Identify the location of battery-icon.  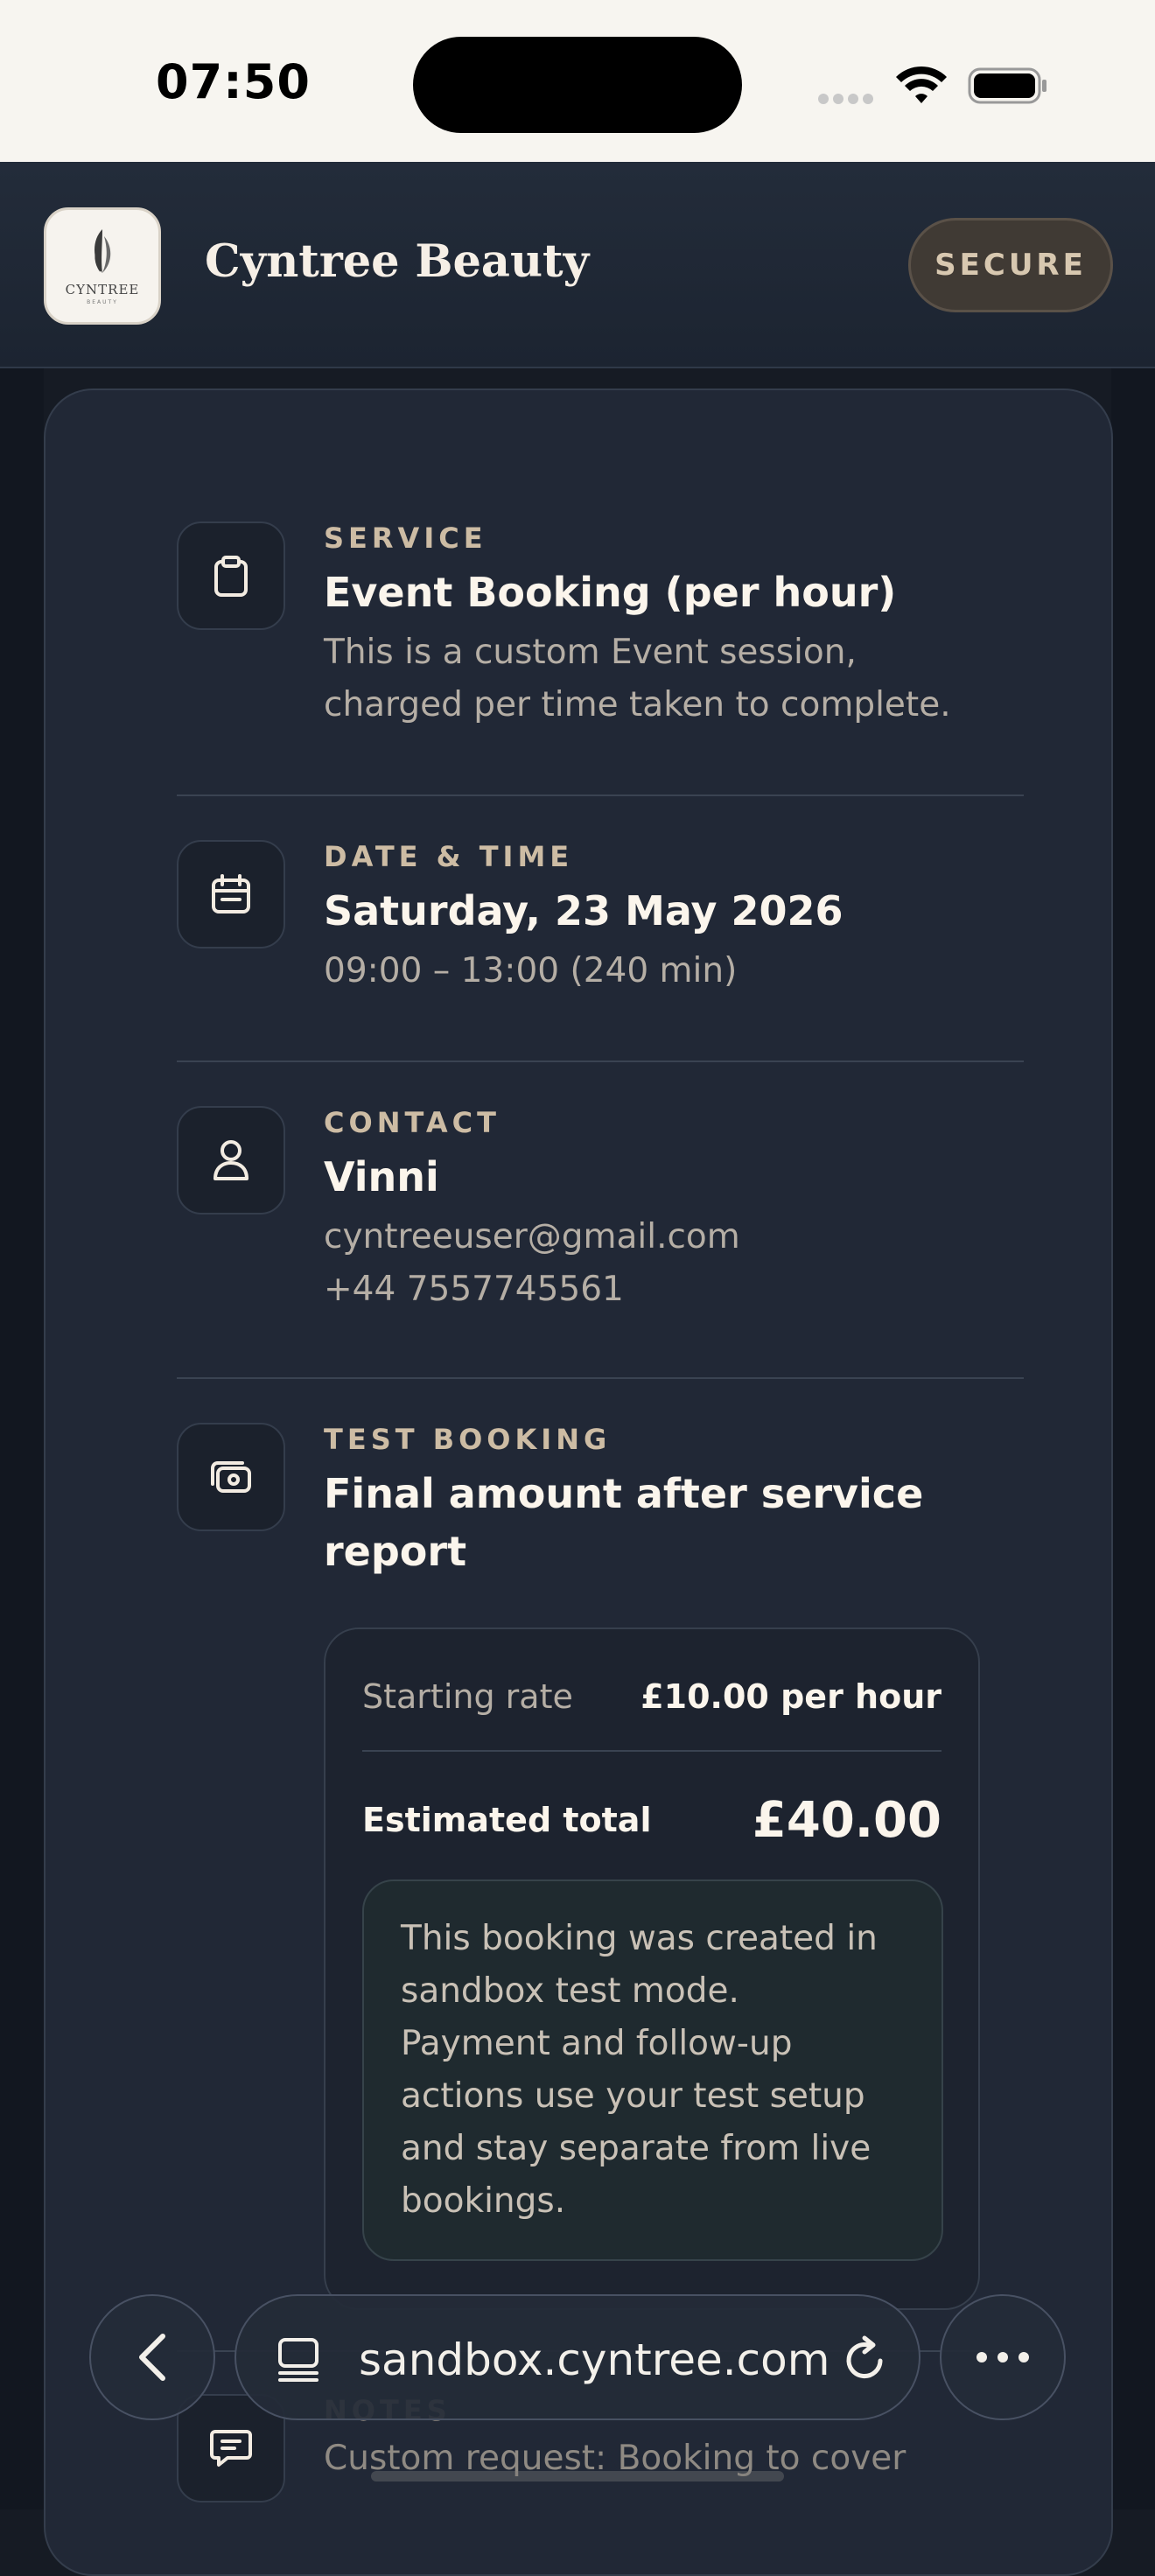
(1007, 85).